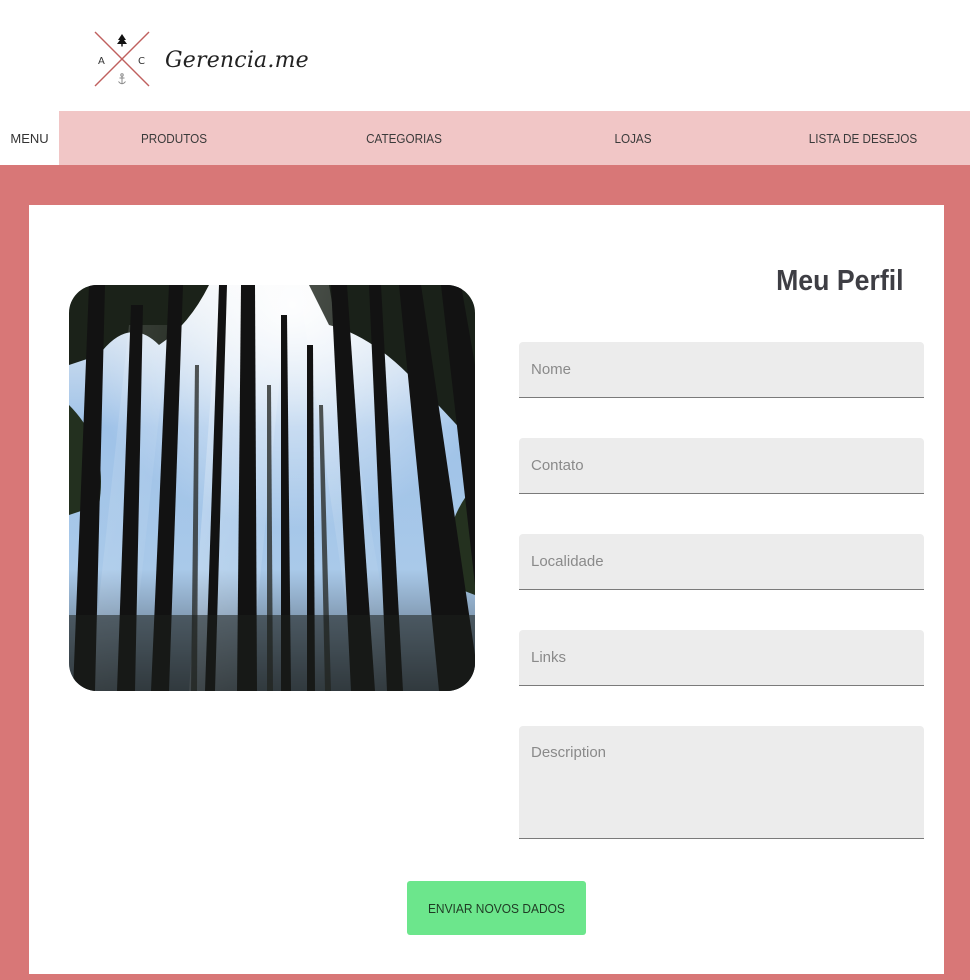  I want to click on nome-input, so click(721, 369).